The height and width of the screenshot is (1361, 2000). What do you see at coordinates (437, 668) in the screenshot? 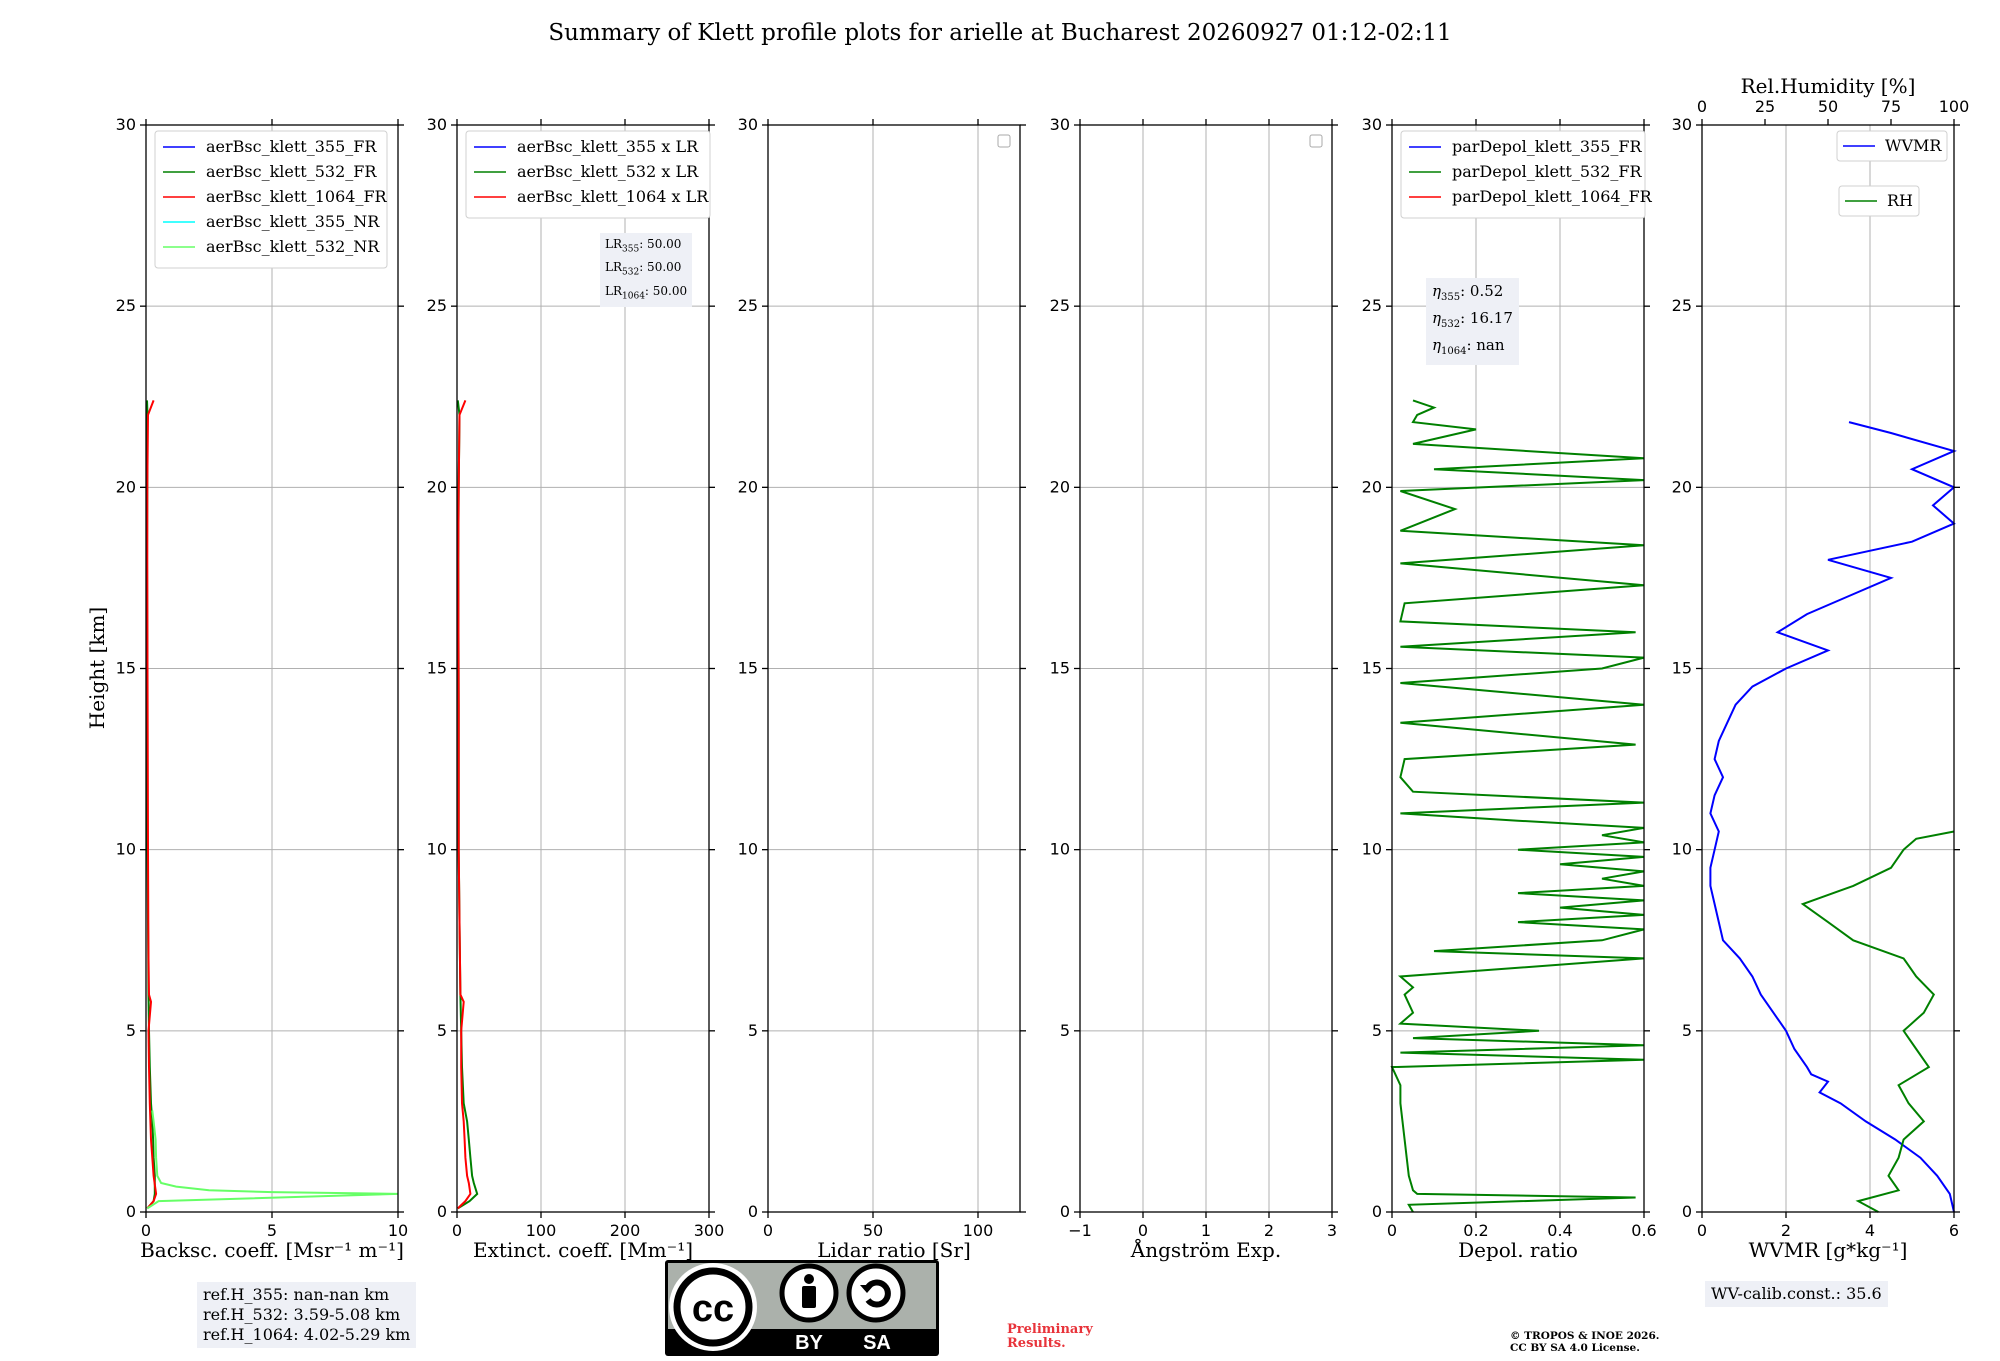
I see `panel-2-y-tick-label: 15` at bounding box center [437, 668].